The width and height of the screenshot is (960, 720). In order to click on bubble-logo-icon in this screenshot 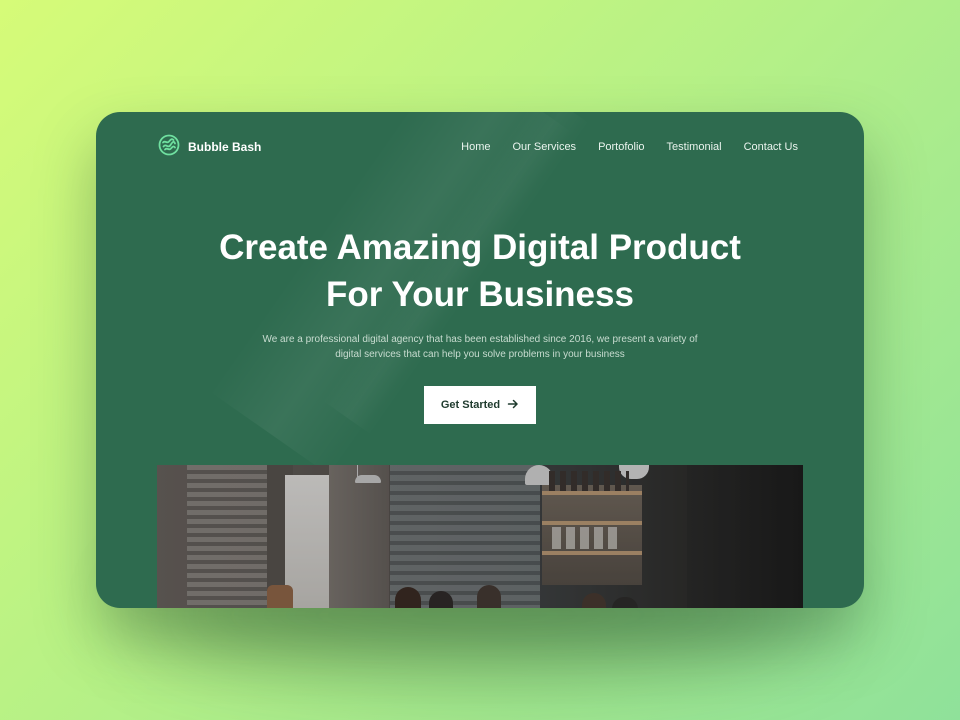, I will do `click(169, 147)`.